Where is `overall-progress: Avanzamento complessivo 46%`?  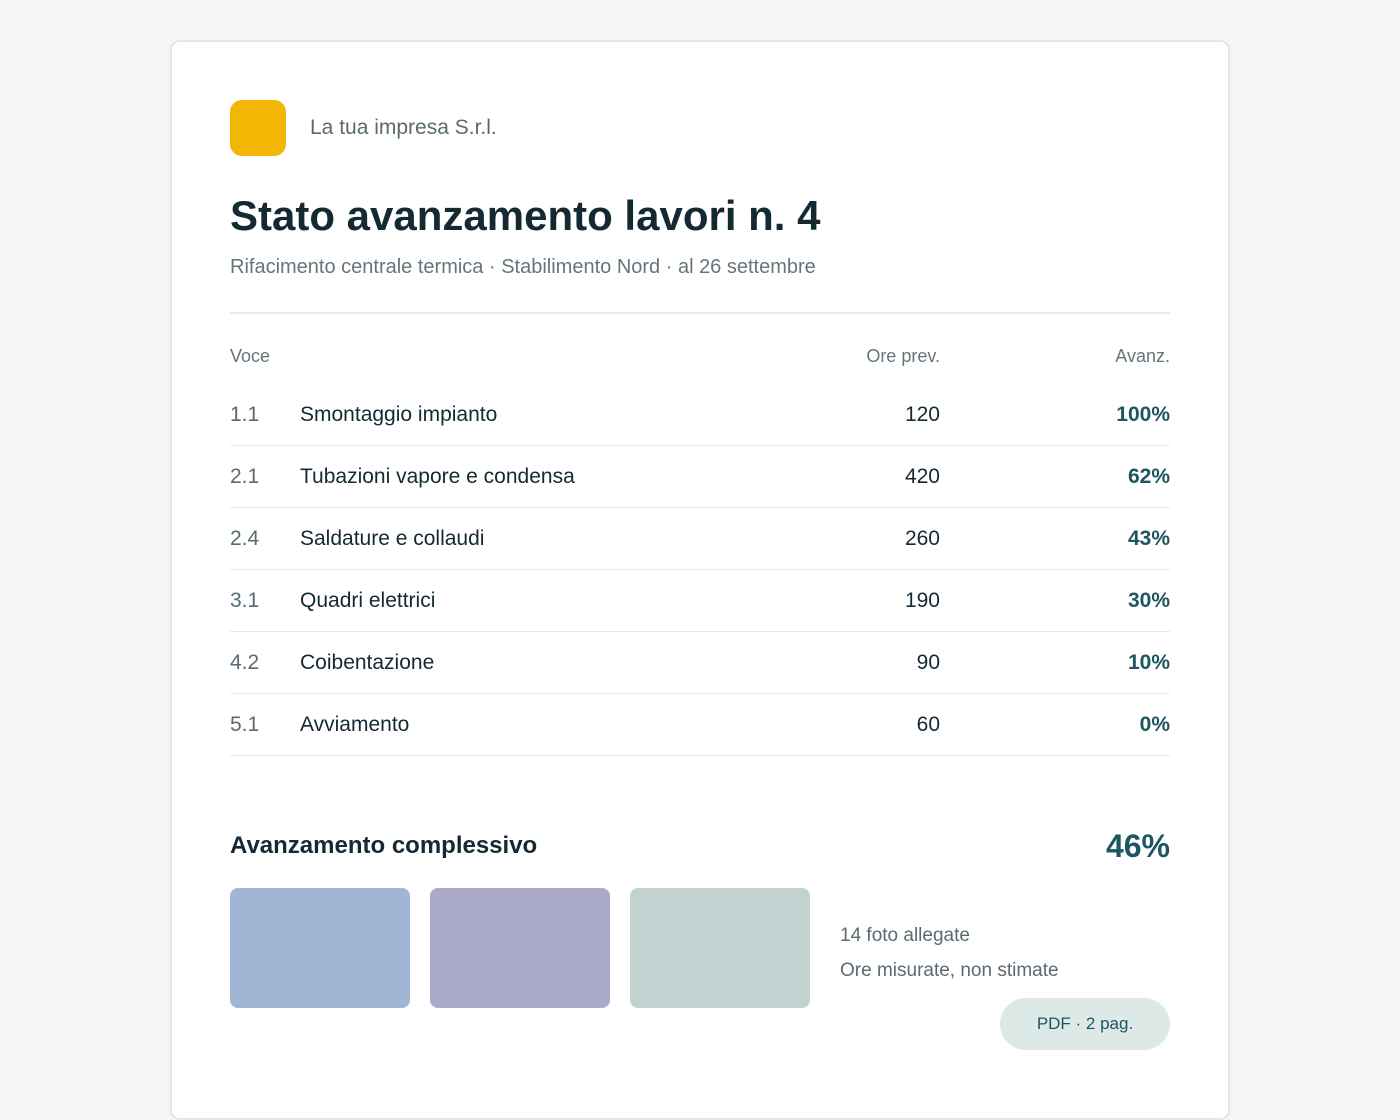
overall-progress: Avanzamento complessivo 46% is located at coordinates (700, 846).